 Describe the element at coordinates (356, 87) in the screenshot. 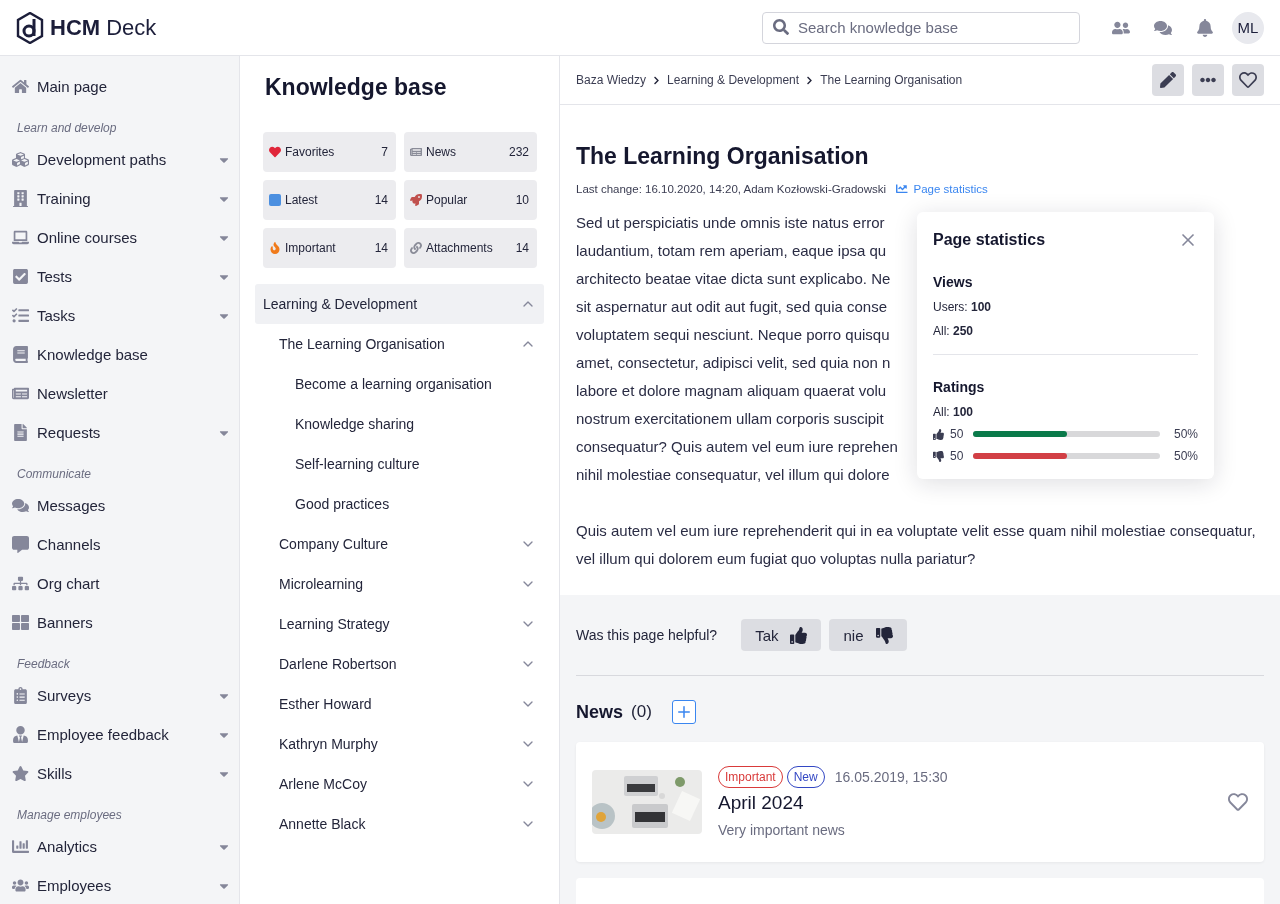

I see `page-title: Knowledge base` at that location.